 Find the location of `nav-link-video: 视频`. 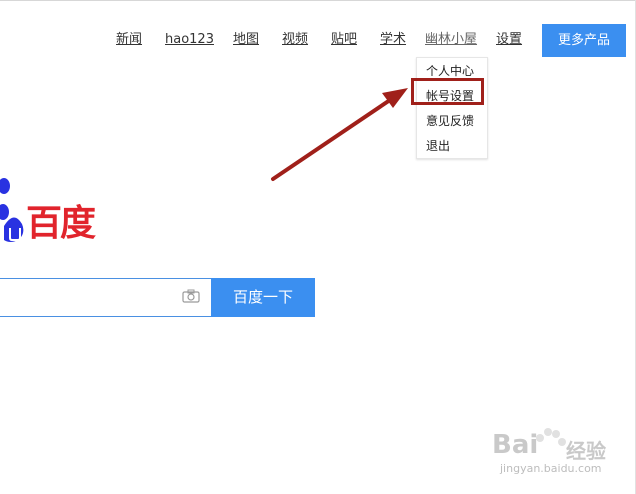

nav-link-video: 视频 is located at coordinates (295, 40).